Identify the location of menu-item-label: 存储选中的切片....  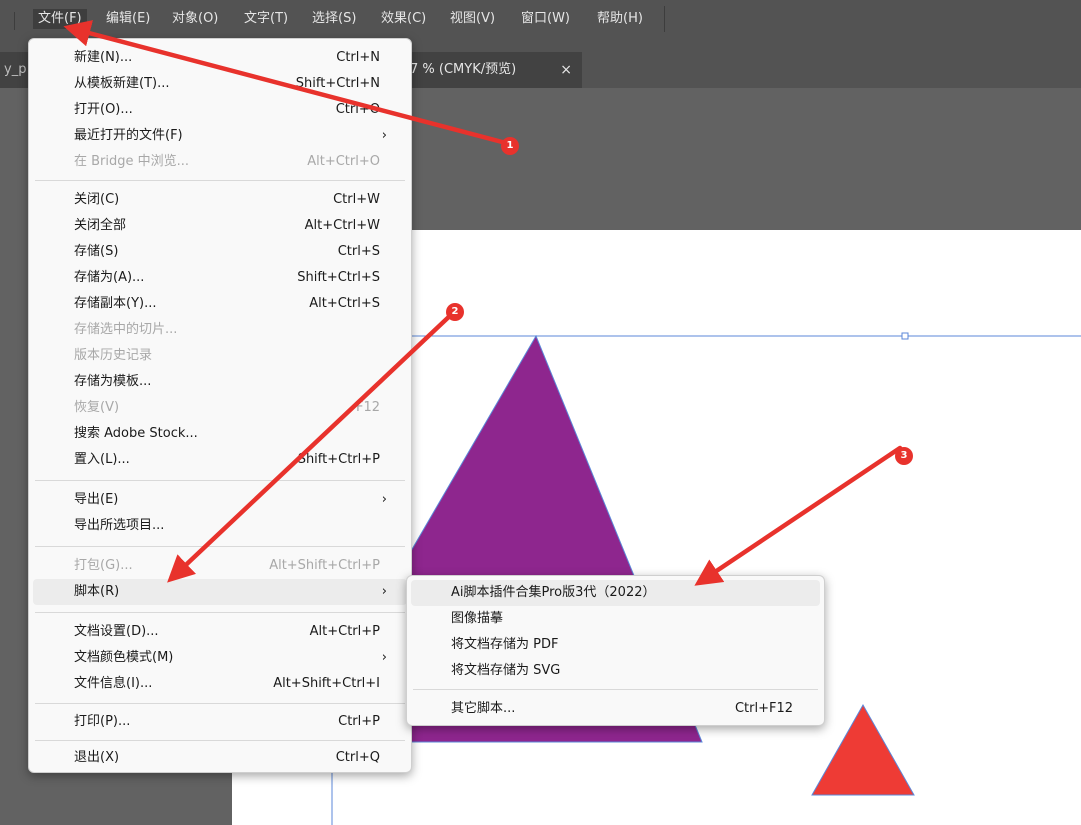
(126, 329).